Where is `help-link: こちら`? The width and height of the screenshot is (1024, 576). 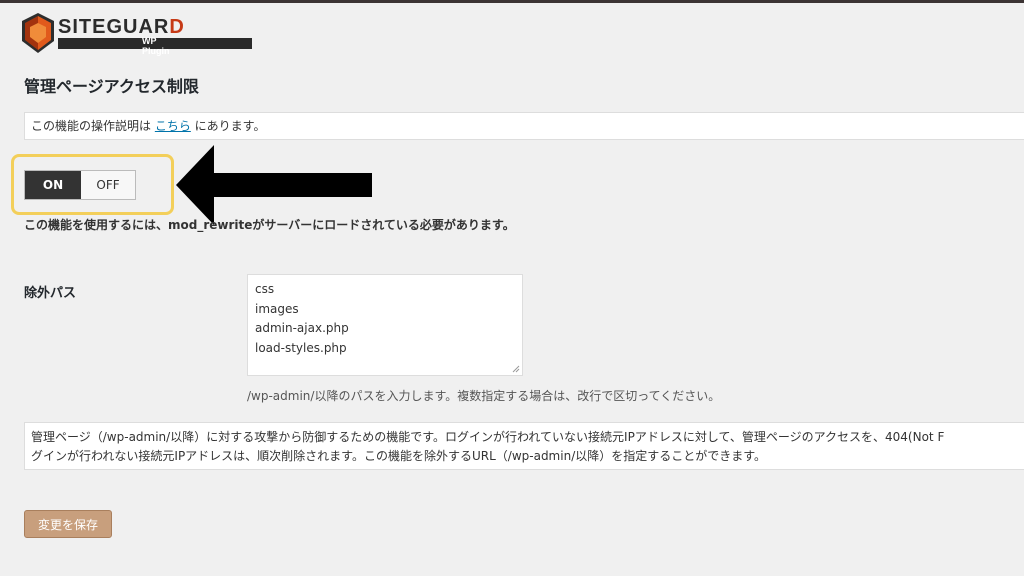 help-link: こちら is located at coordinates (173, 126).